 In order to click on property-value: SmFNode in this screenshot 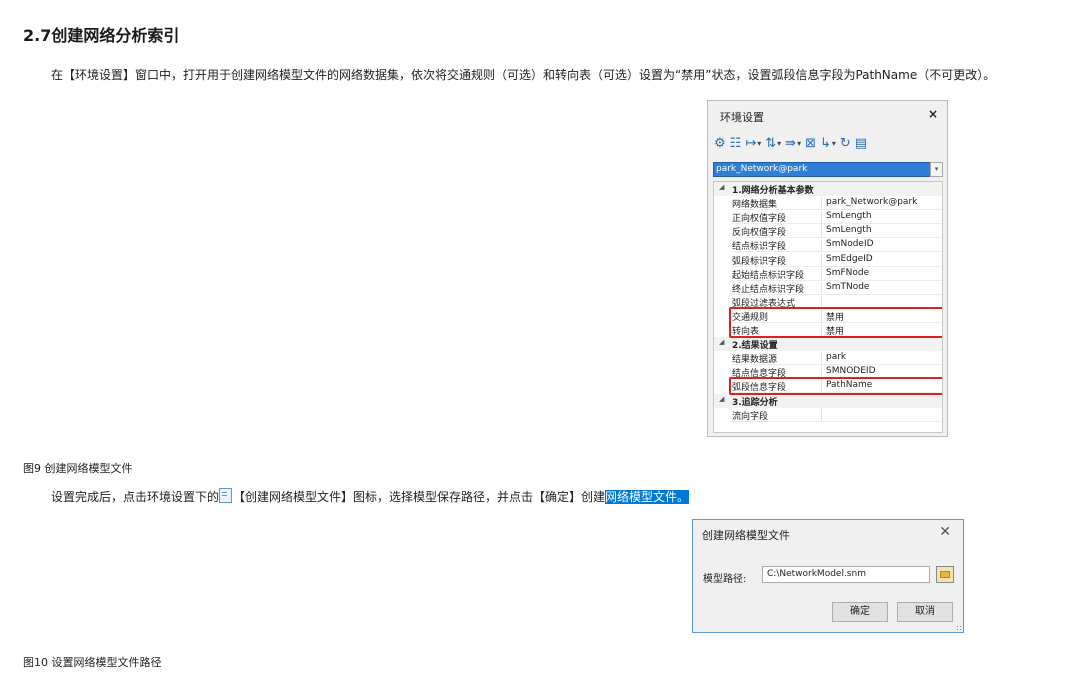, I will do `click(847, 273)`.